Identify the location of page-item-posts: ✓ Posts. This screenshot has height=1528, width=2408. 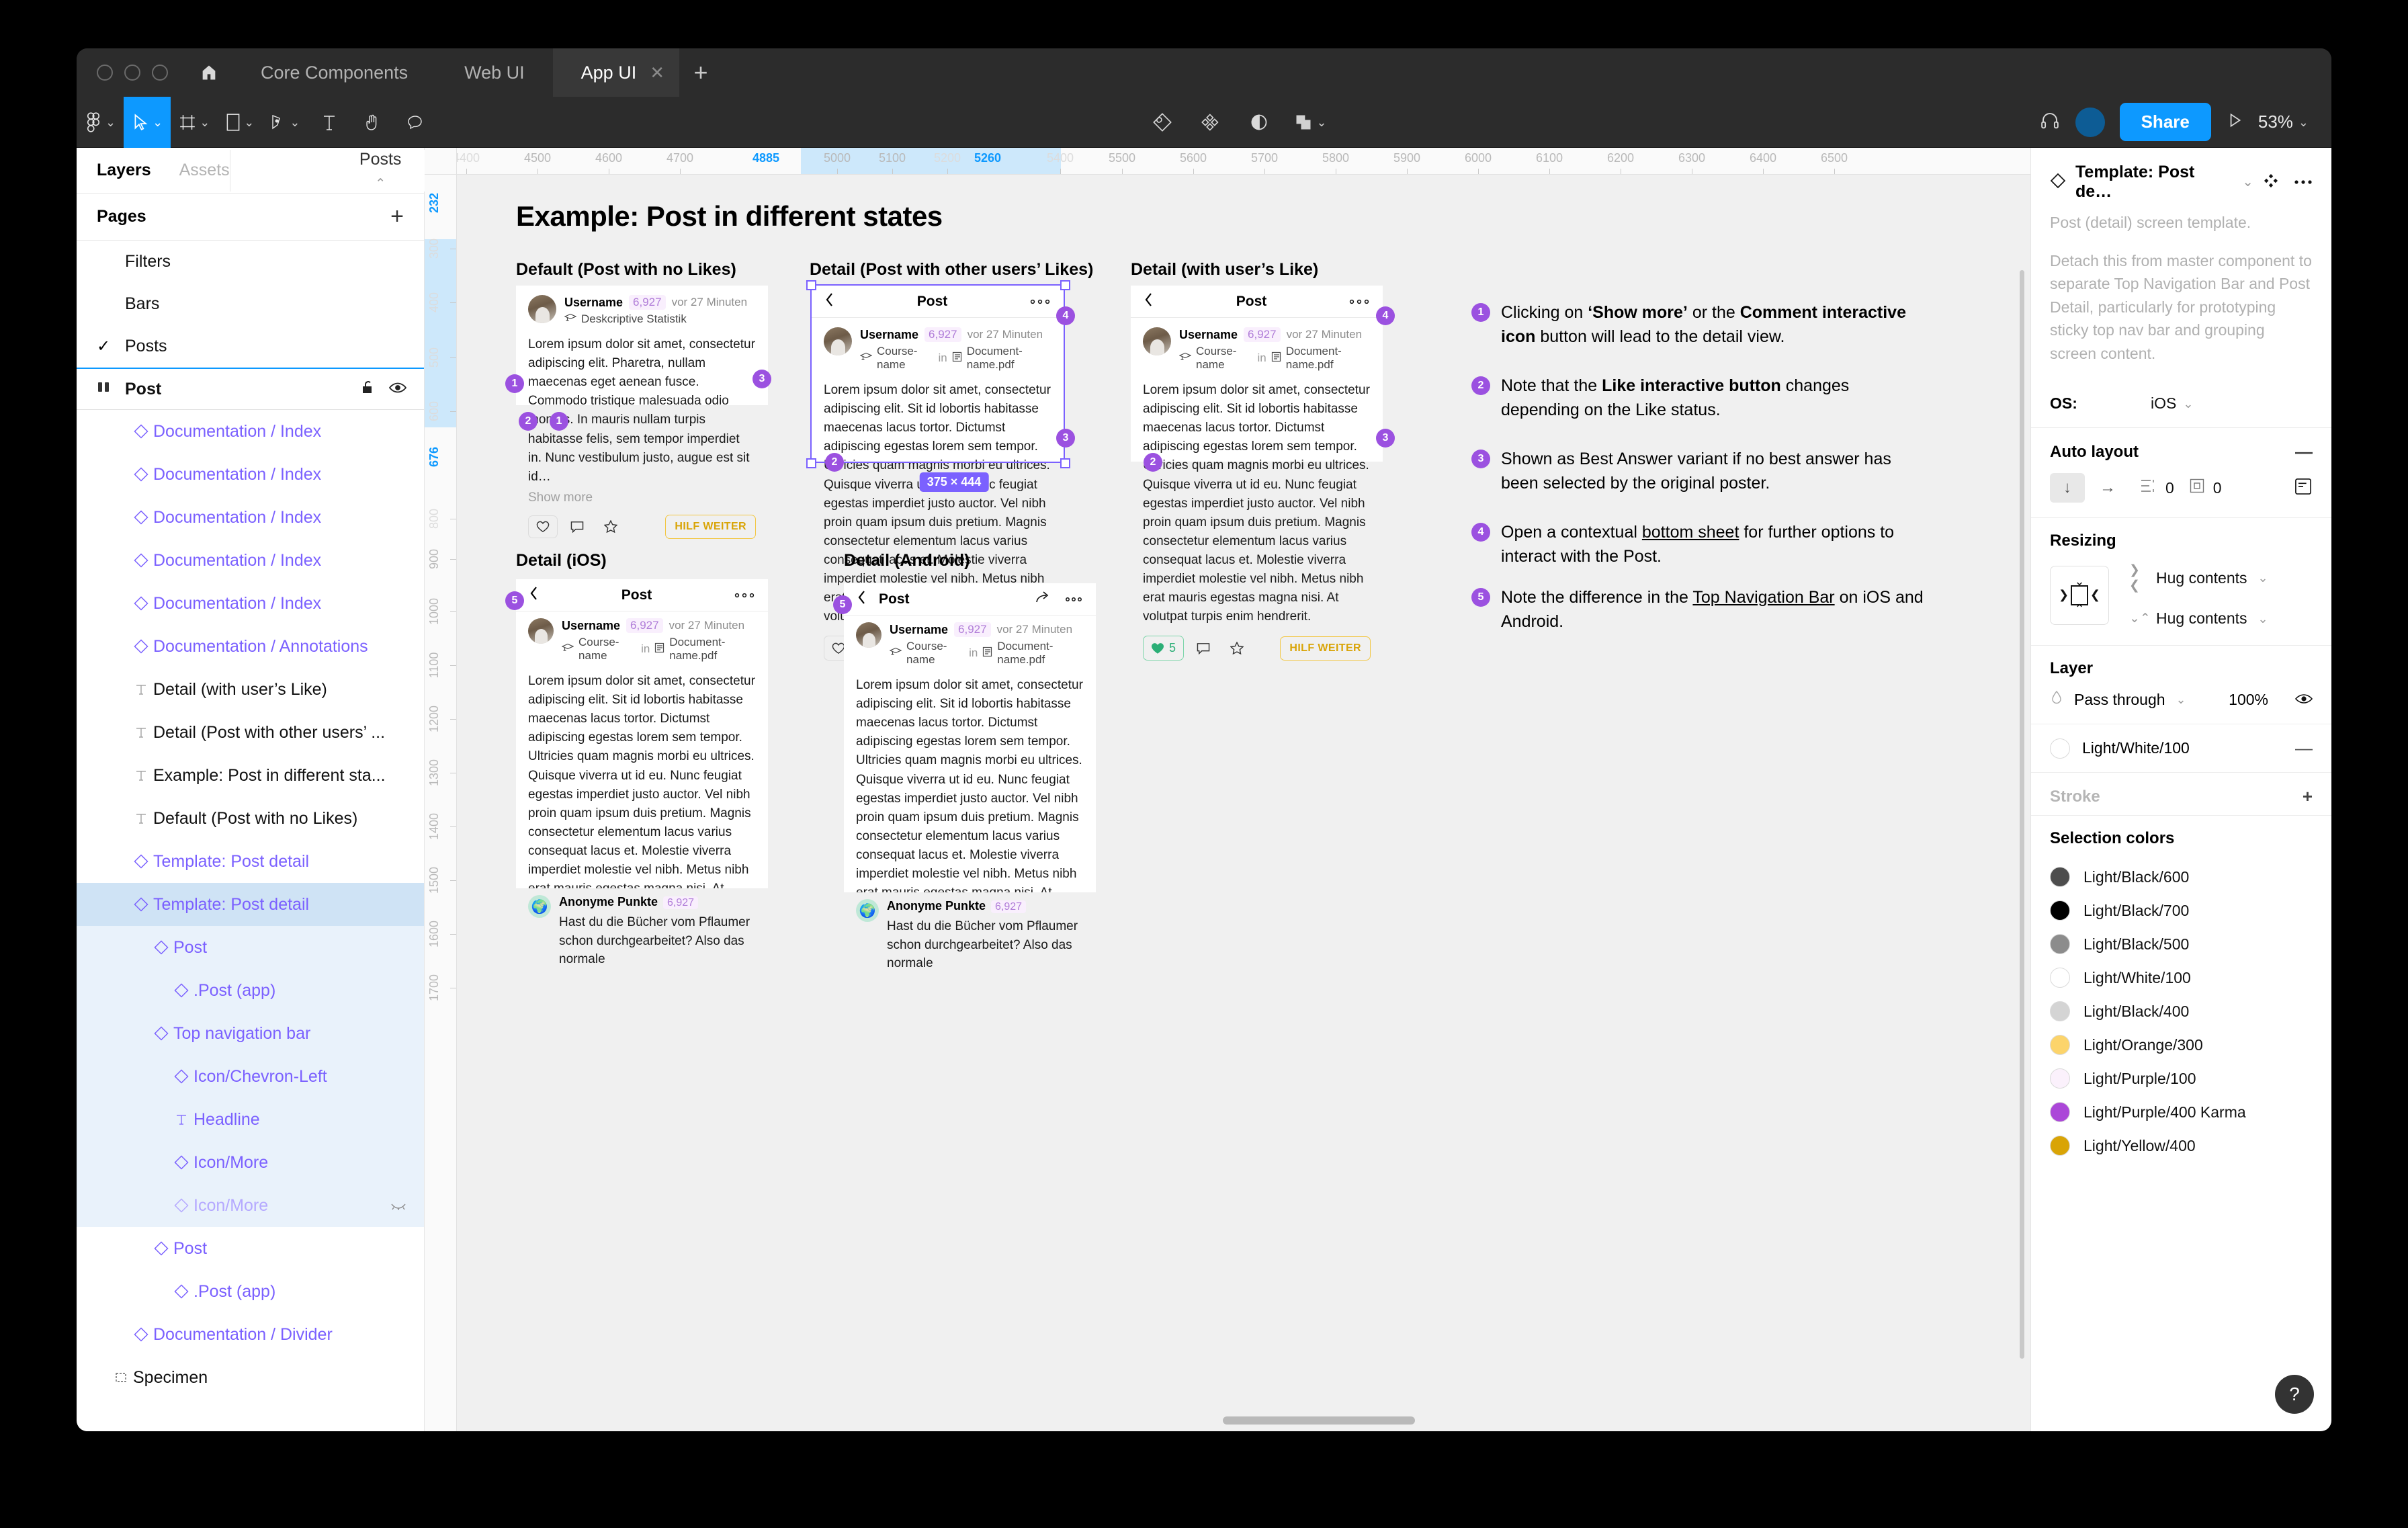
(250, 347).